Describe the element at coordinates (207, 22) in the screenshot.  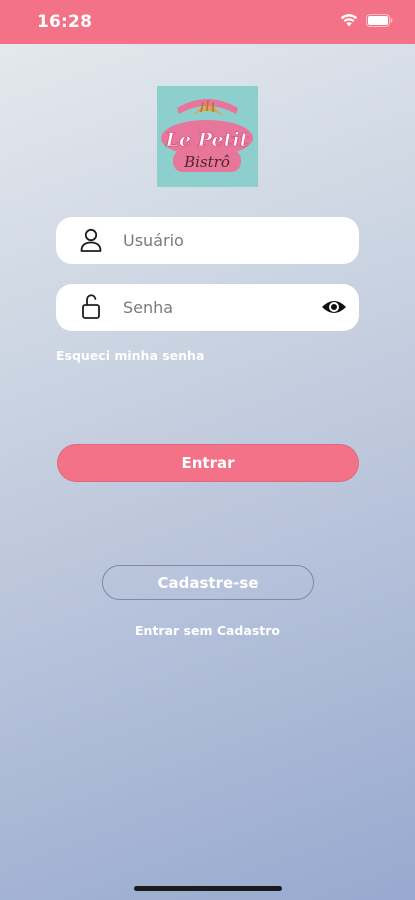
I see `status-bar: 16:28` at that location.